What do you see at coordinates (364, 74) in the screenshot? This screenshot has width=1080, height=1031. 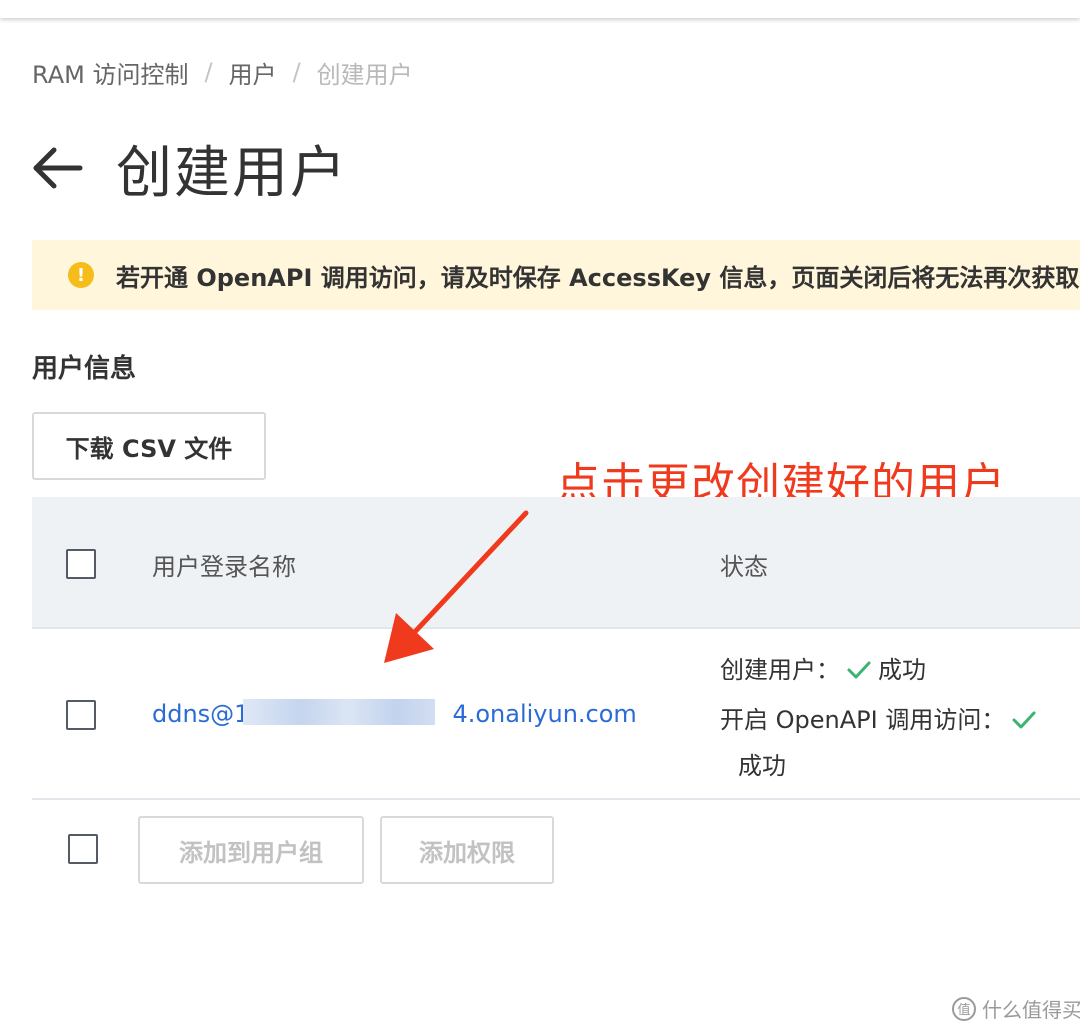 I see `breadcrumb-item-create-user: 创建用户` at bounding box center [364, 74].